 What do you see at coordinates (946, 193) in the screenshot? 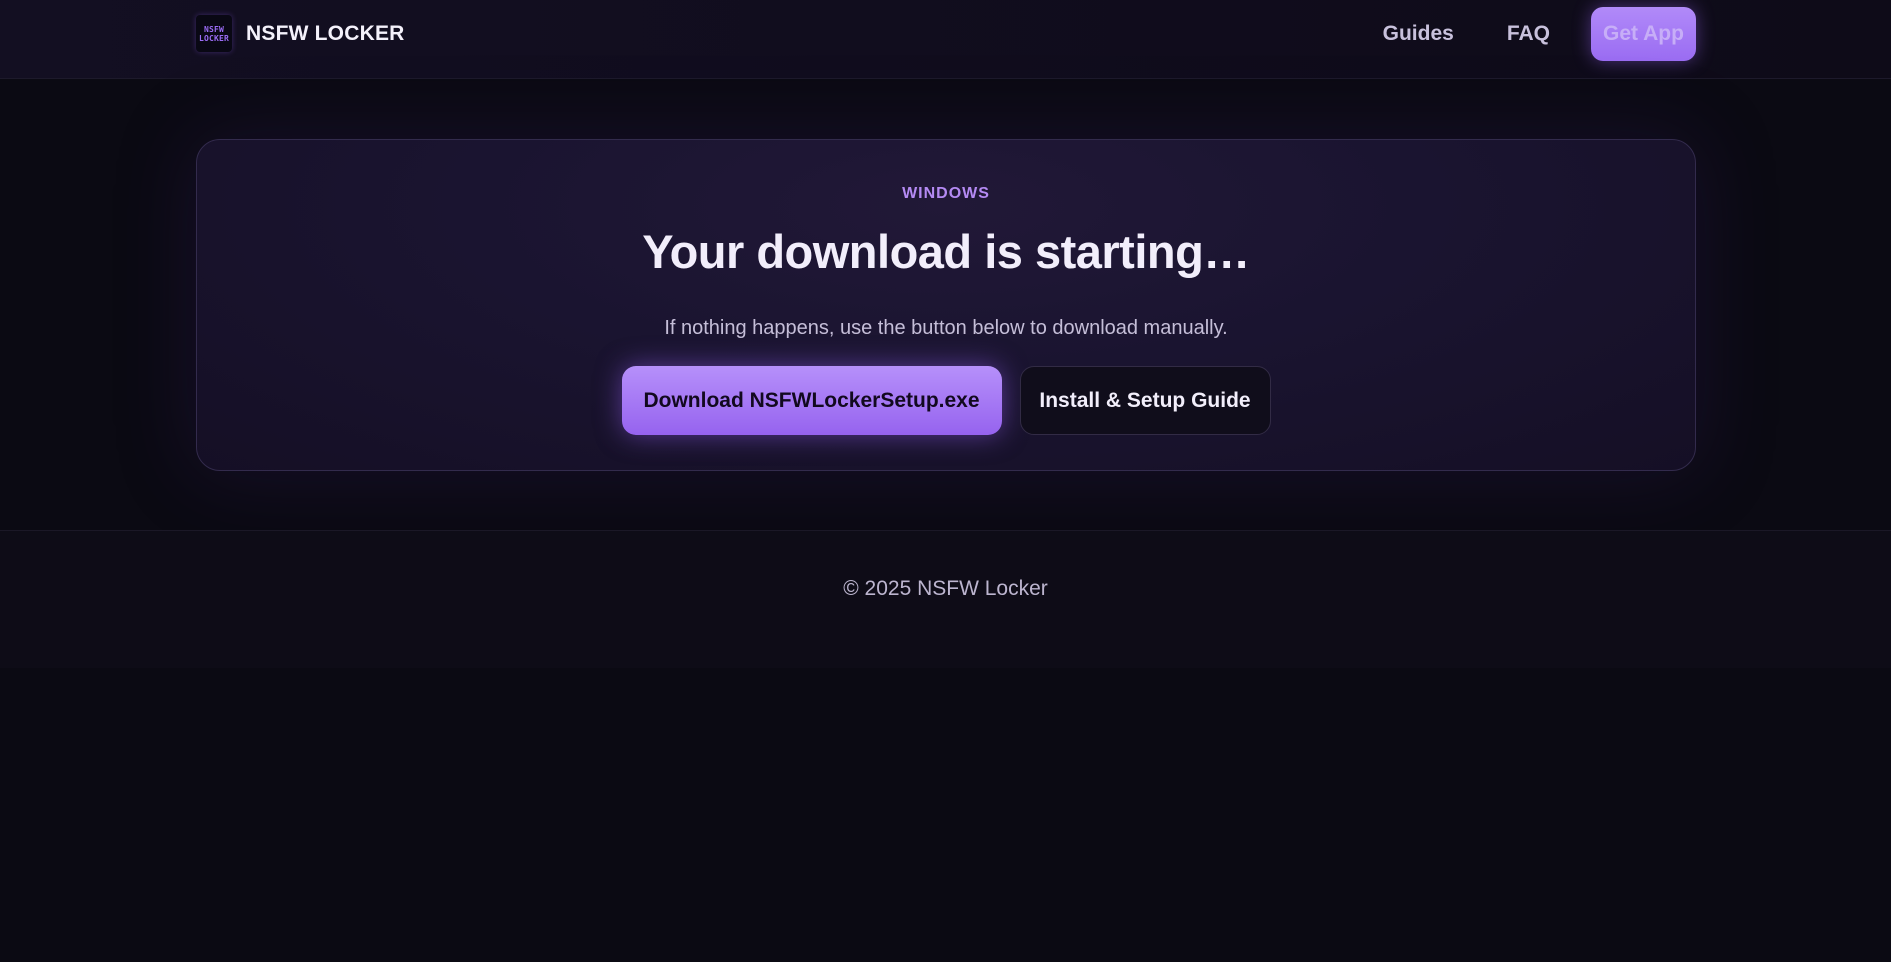
I see `platform-label: WINDOWS` at bounding box center [946, 193].